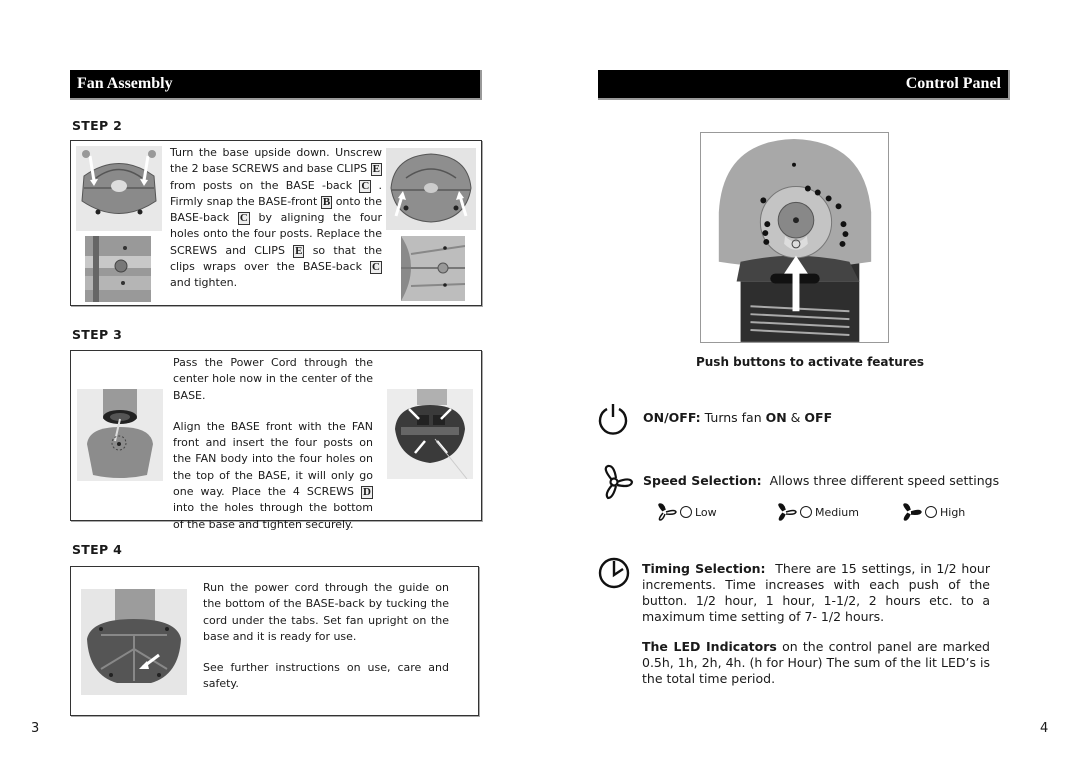  I want to click on part-ref-d: D, so click(367, 493).